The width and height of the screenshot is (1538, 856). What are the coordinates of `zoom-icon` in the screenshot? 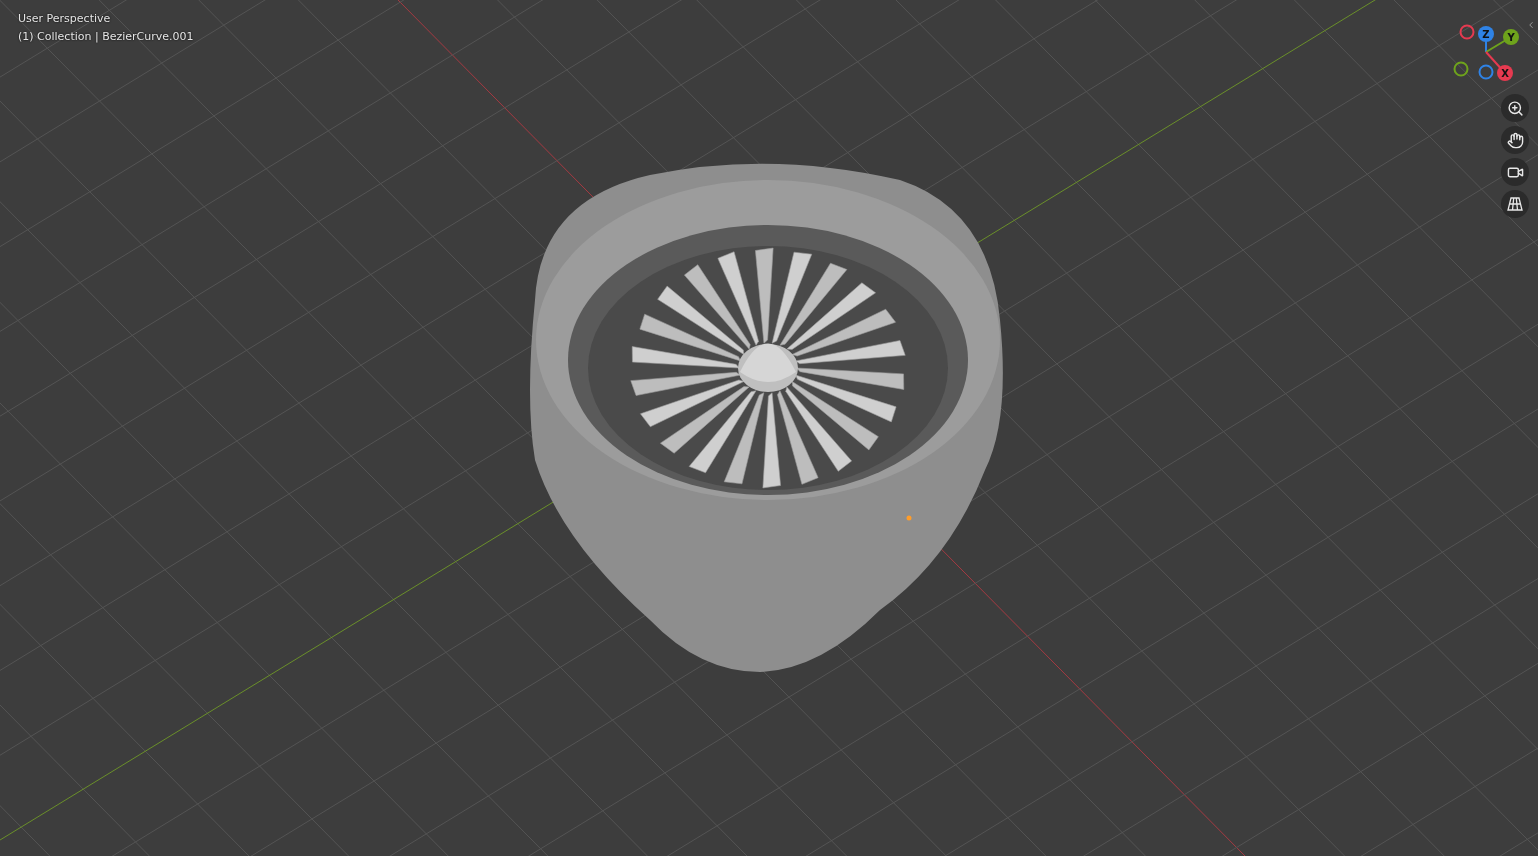 It's located at (1515, 108).